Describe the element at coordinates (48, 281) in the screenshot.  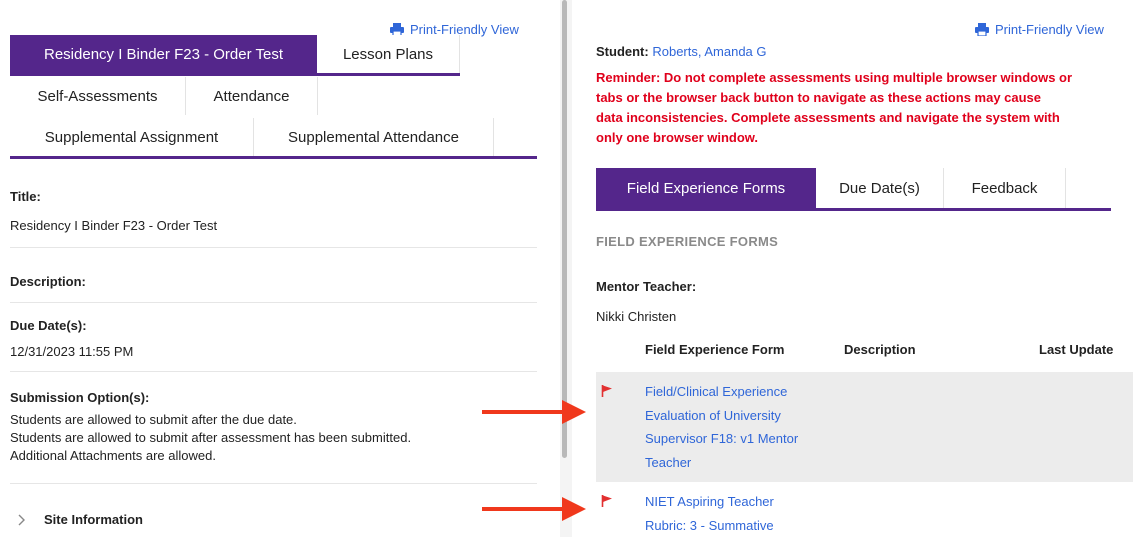
I see `description-label: Description:` at that location.